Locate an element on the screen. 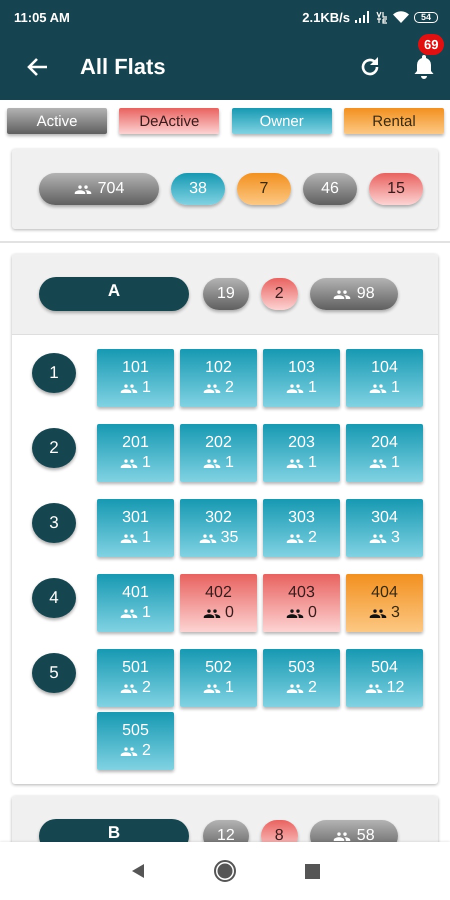 This screenshot has height=900, width=450. flat-number: 303 is located at coordinates (301, 518).